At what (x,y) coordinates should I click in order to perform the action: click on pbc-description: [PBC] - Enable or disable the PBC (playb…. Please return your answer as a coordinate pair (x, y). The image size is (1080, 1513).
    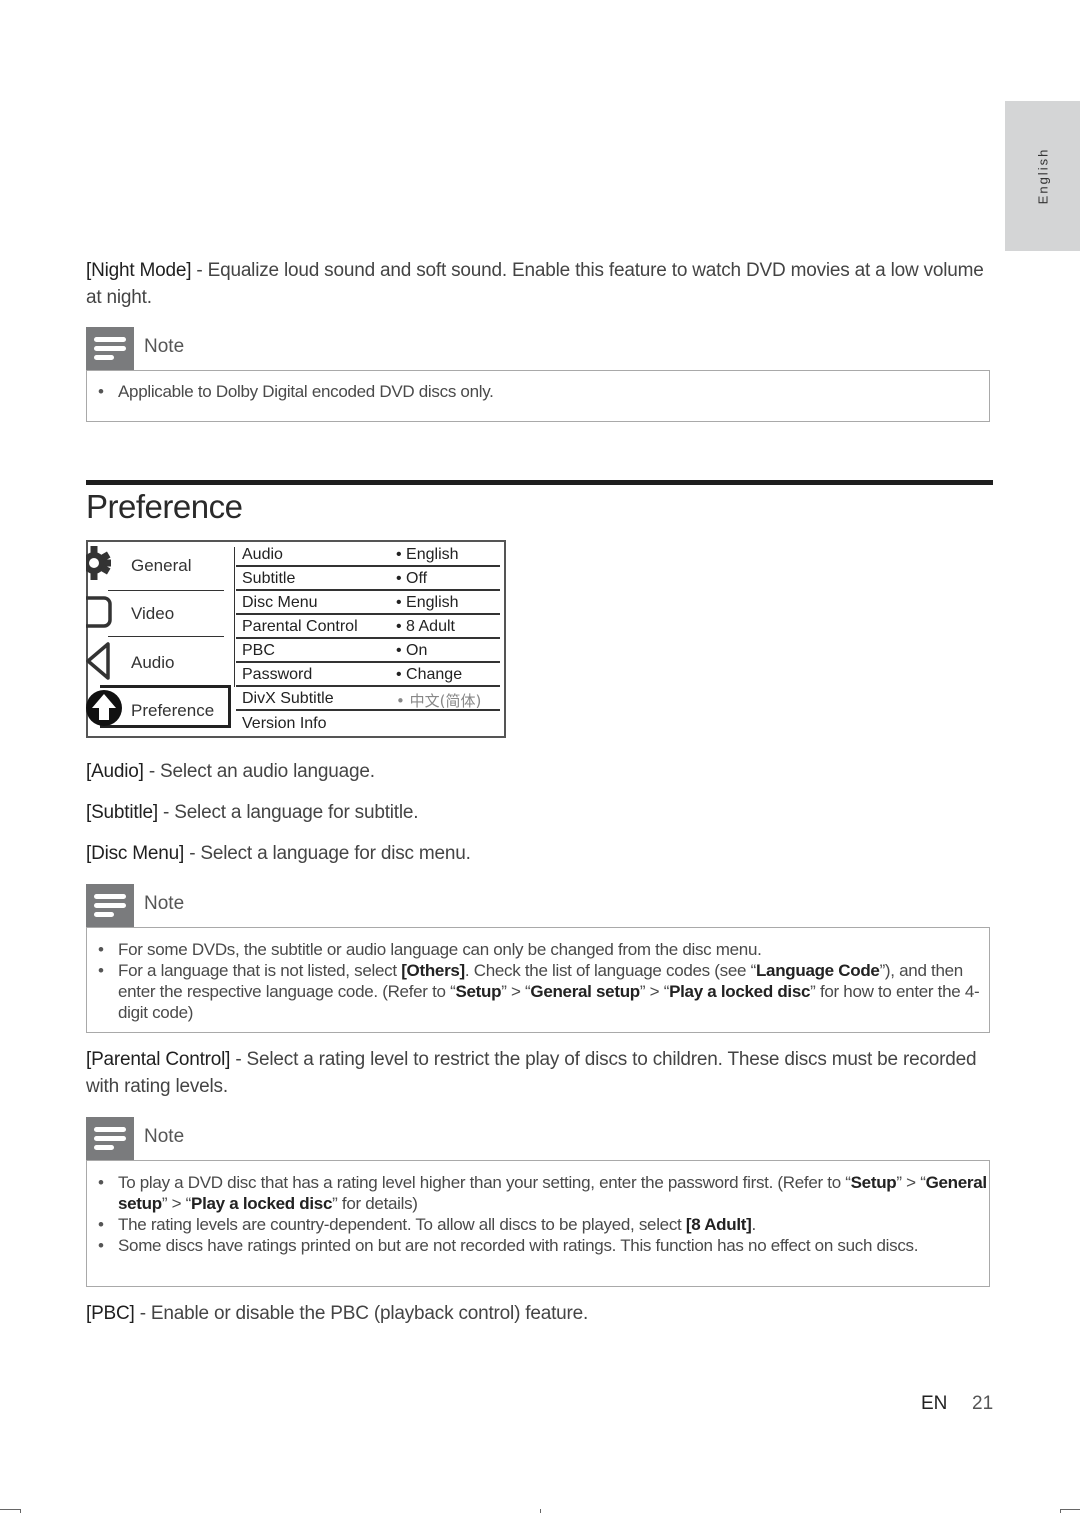
    Looking at the image, I should click on (541, 1313).